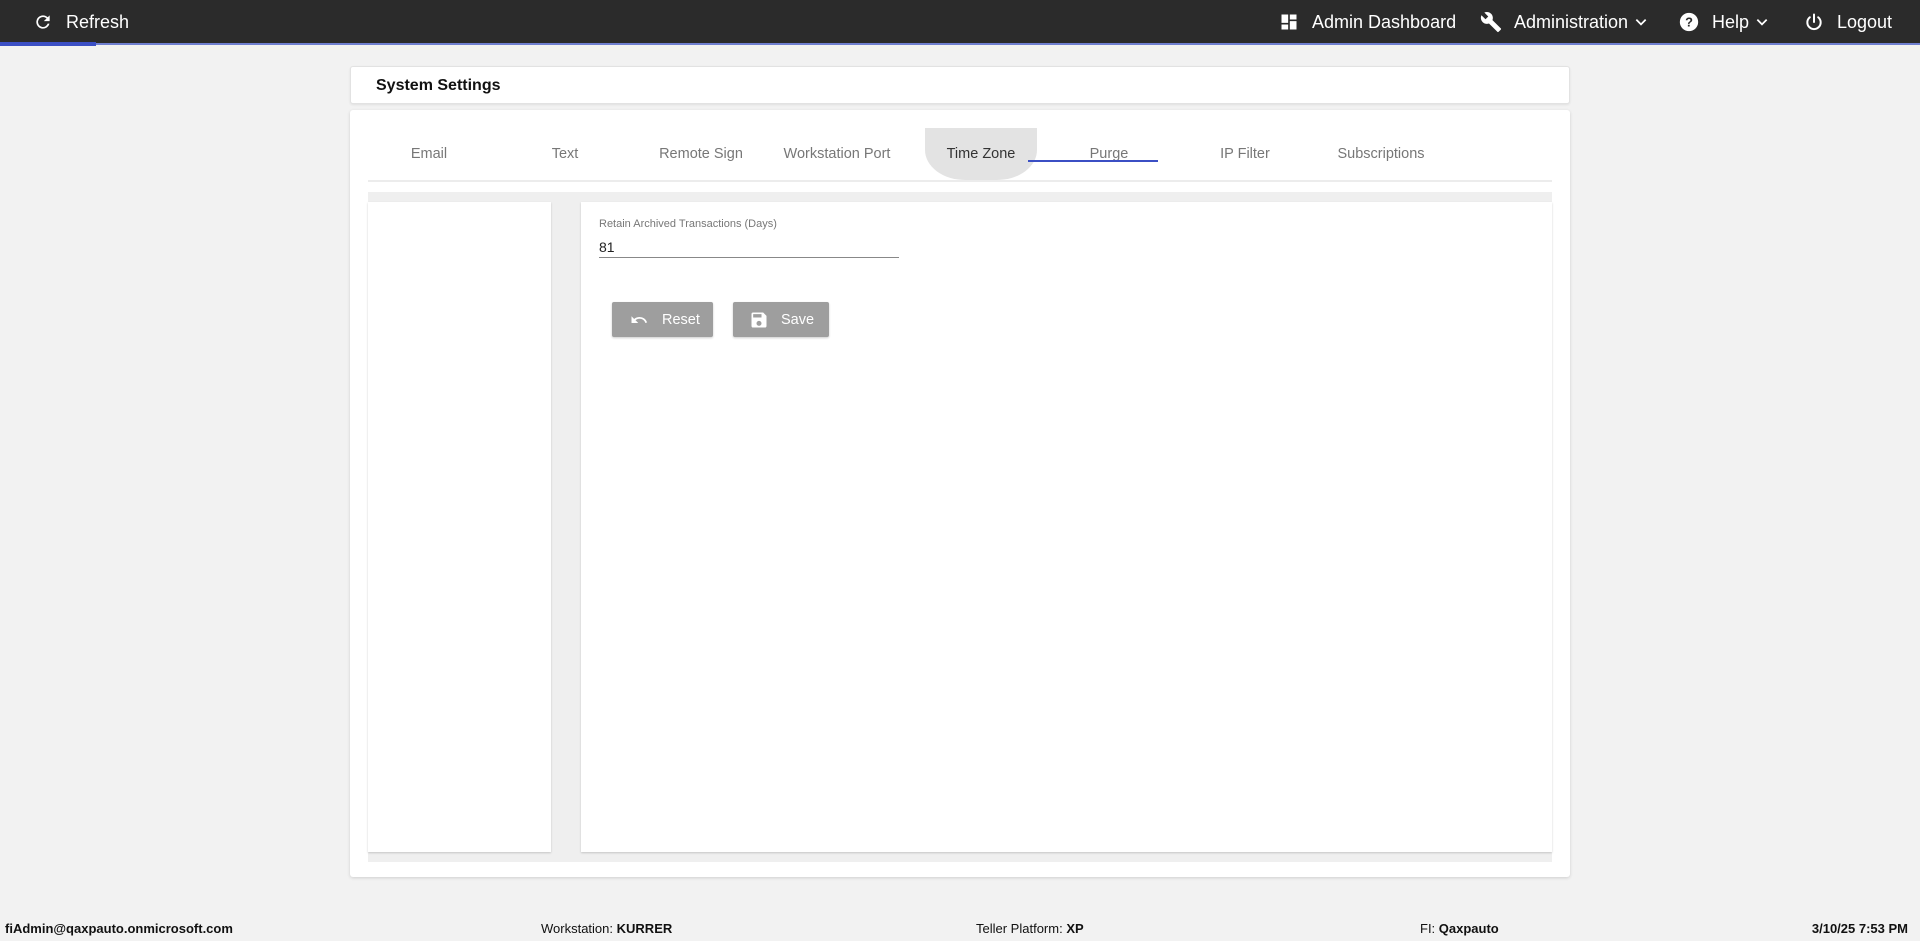 This screenshot has width=1920, height=941. I want to click on help-label: Help, so click(1731, 21).